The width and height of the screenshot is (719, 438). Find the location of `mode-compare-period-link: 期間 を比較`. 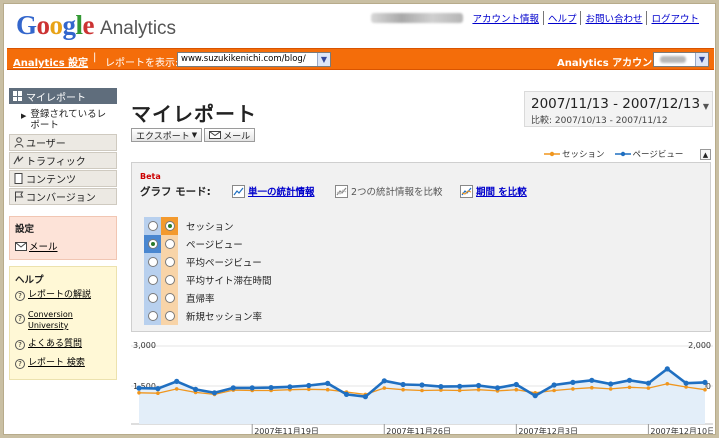

mode-compare-period-link: 期間 を比較 is located at coordinates (501, 191).